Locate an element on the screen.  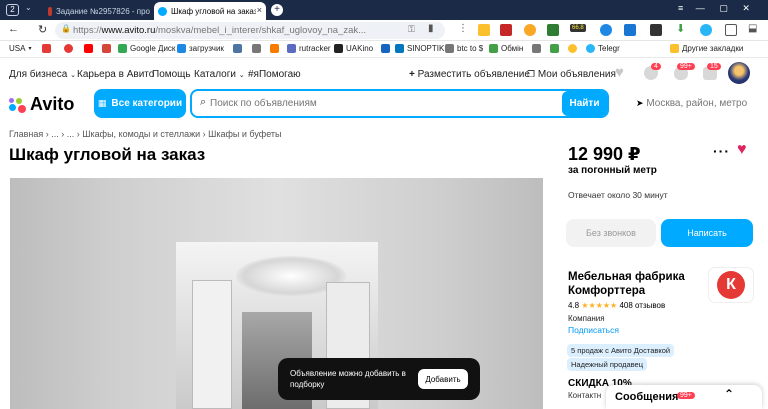
close-icon: × is located at coordinates (259, 10).